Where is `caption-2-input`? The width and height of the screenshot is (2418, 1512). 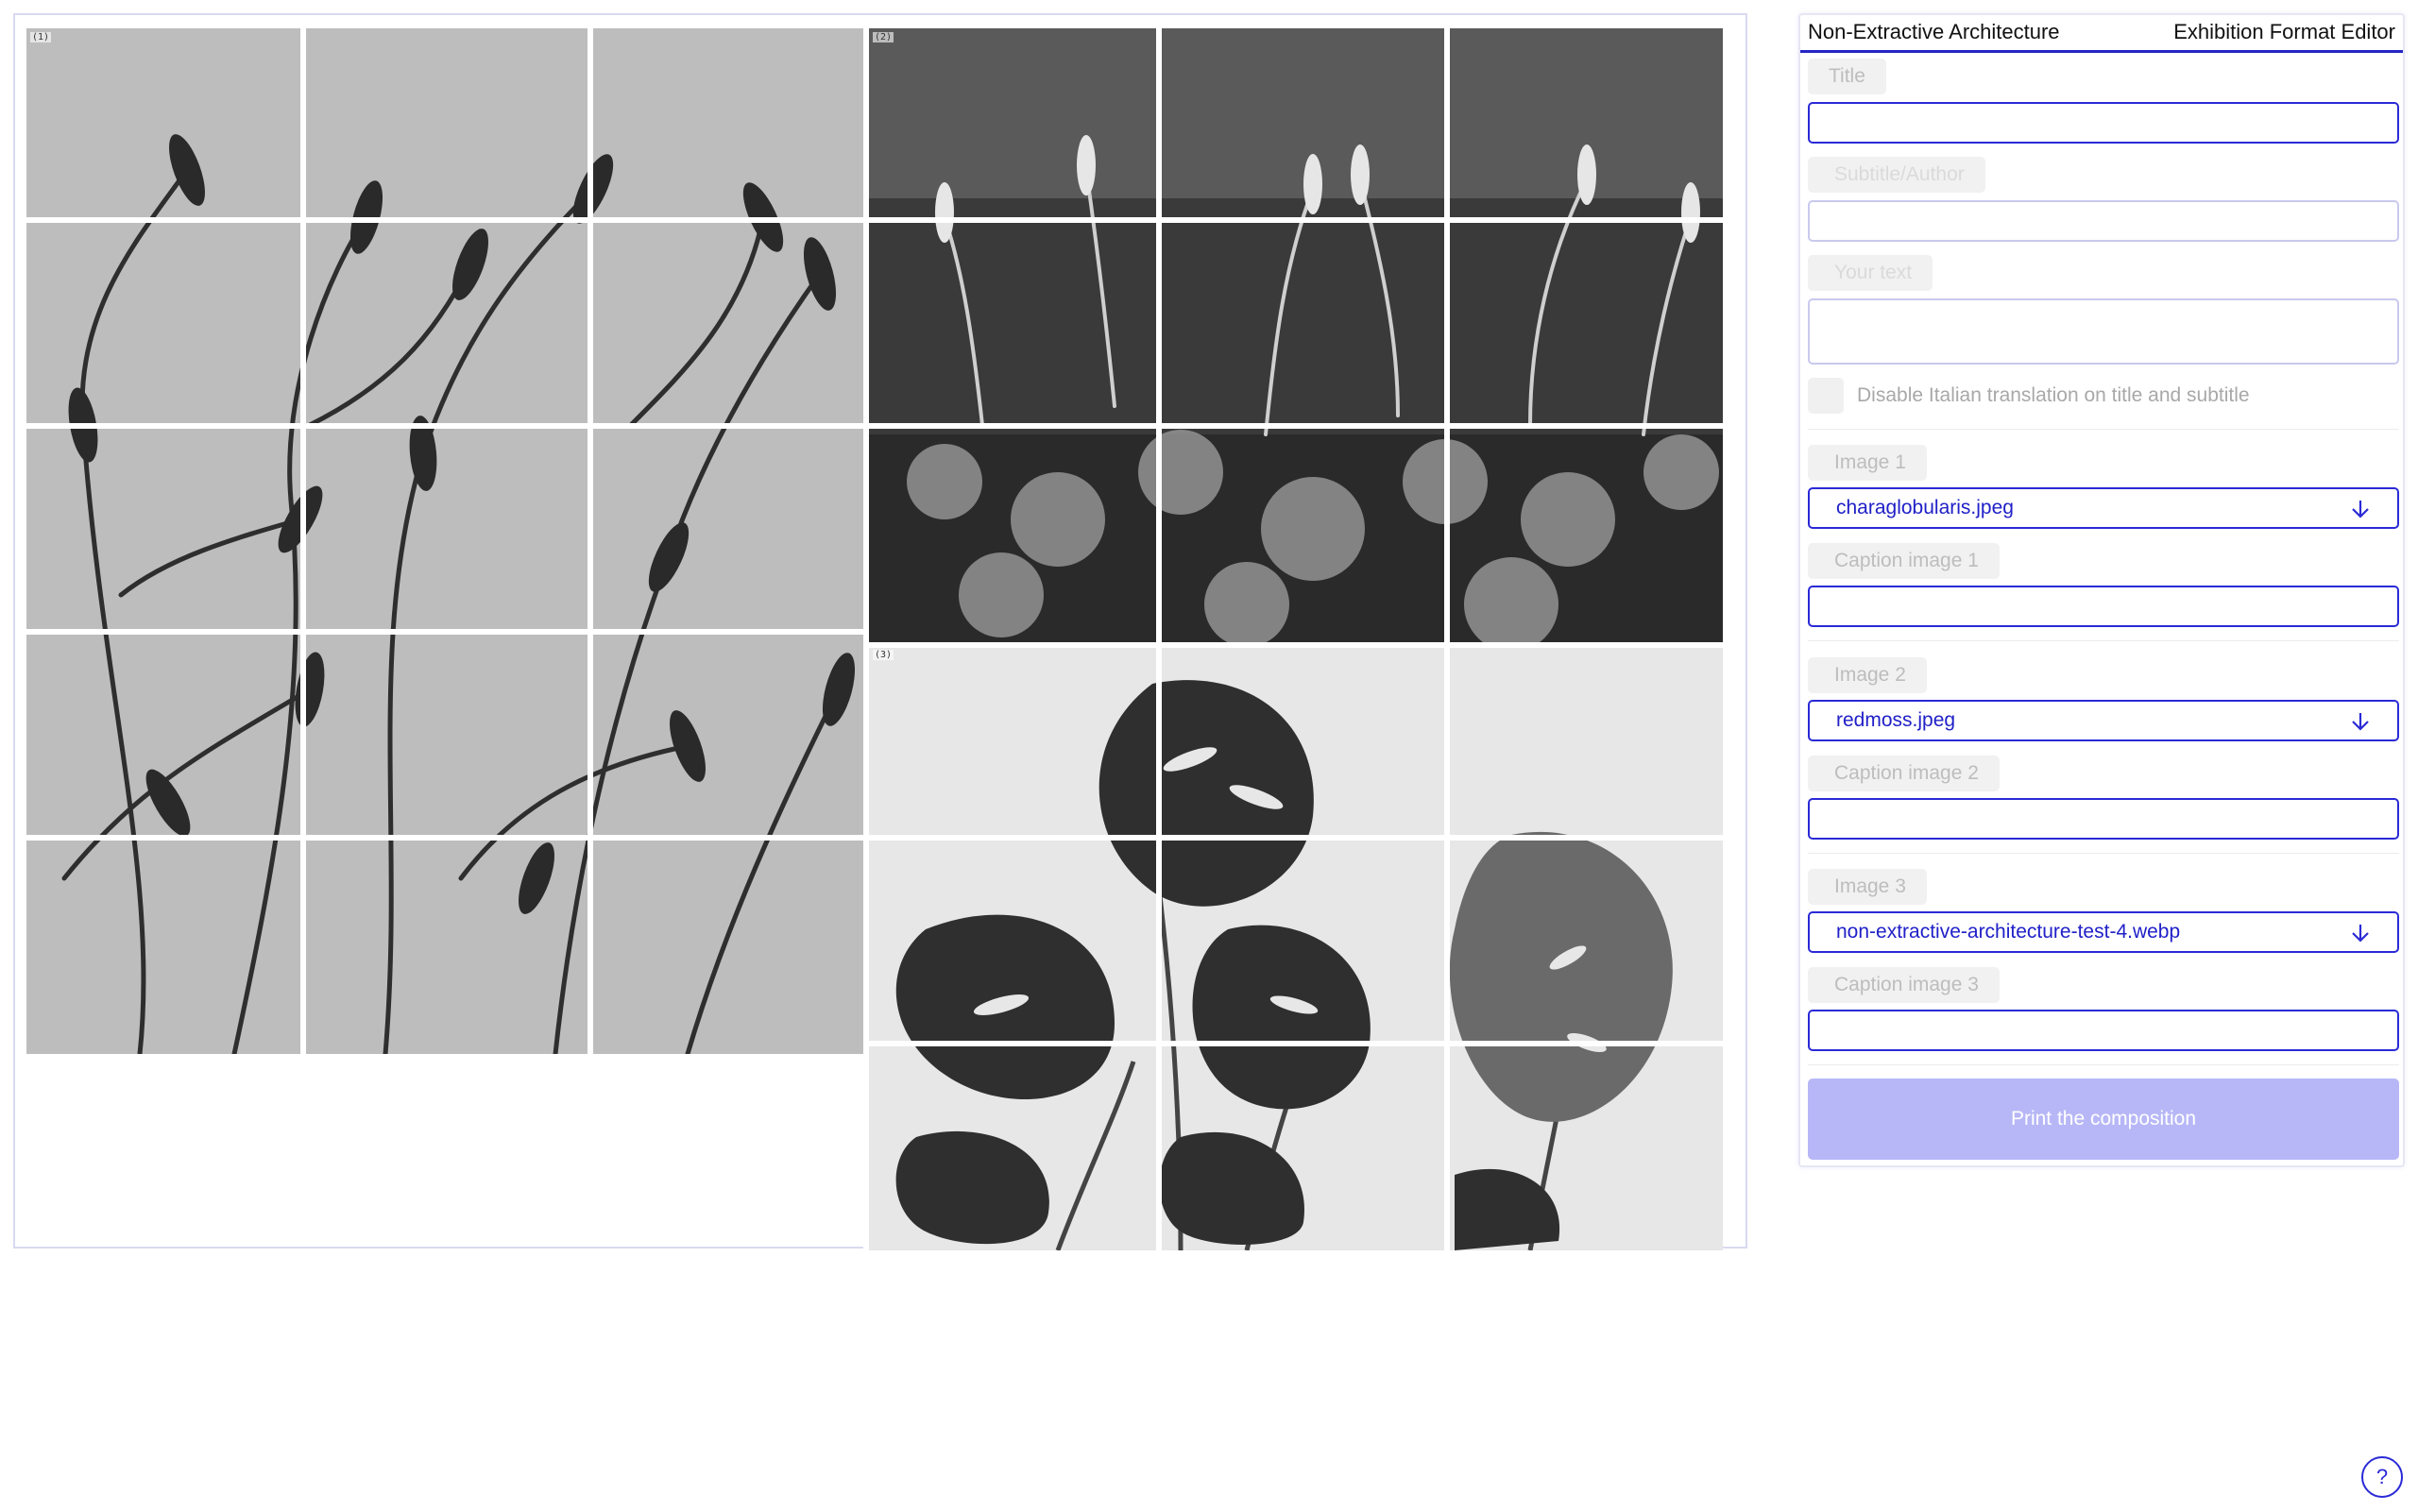
caption-2-input is located at coordinates (2103, 819).